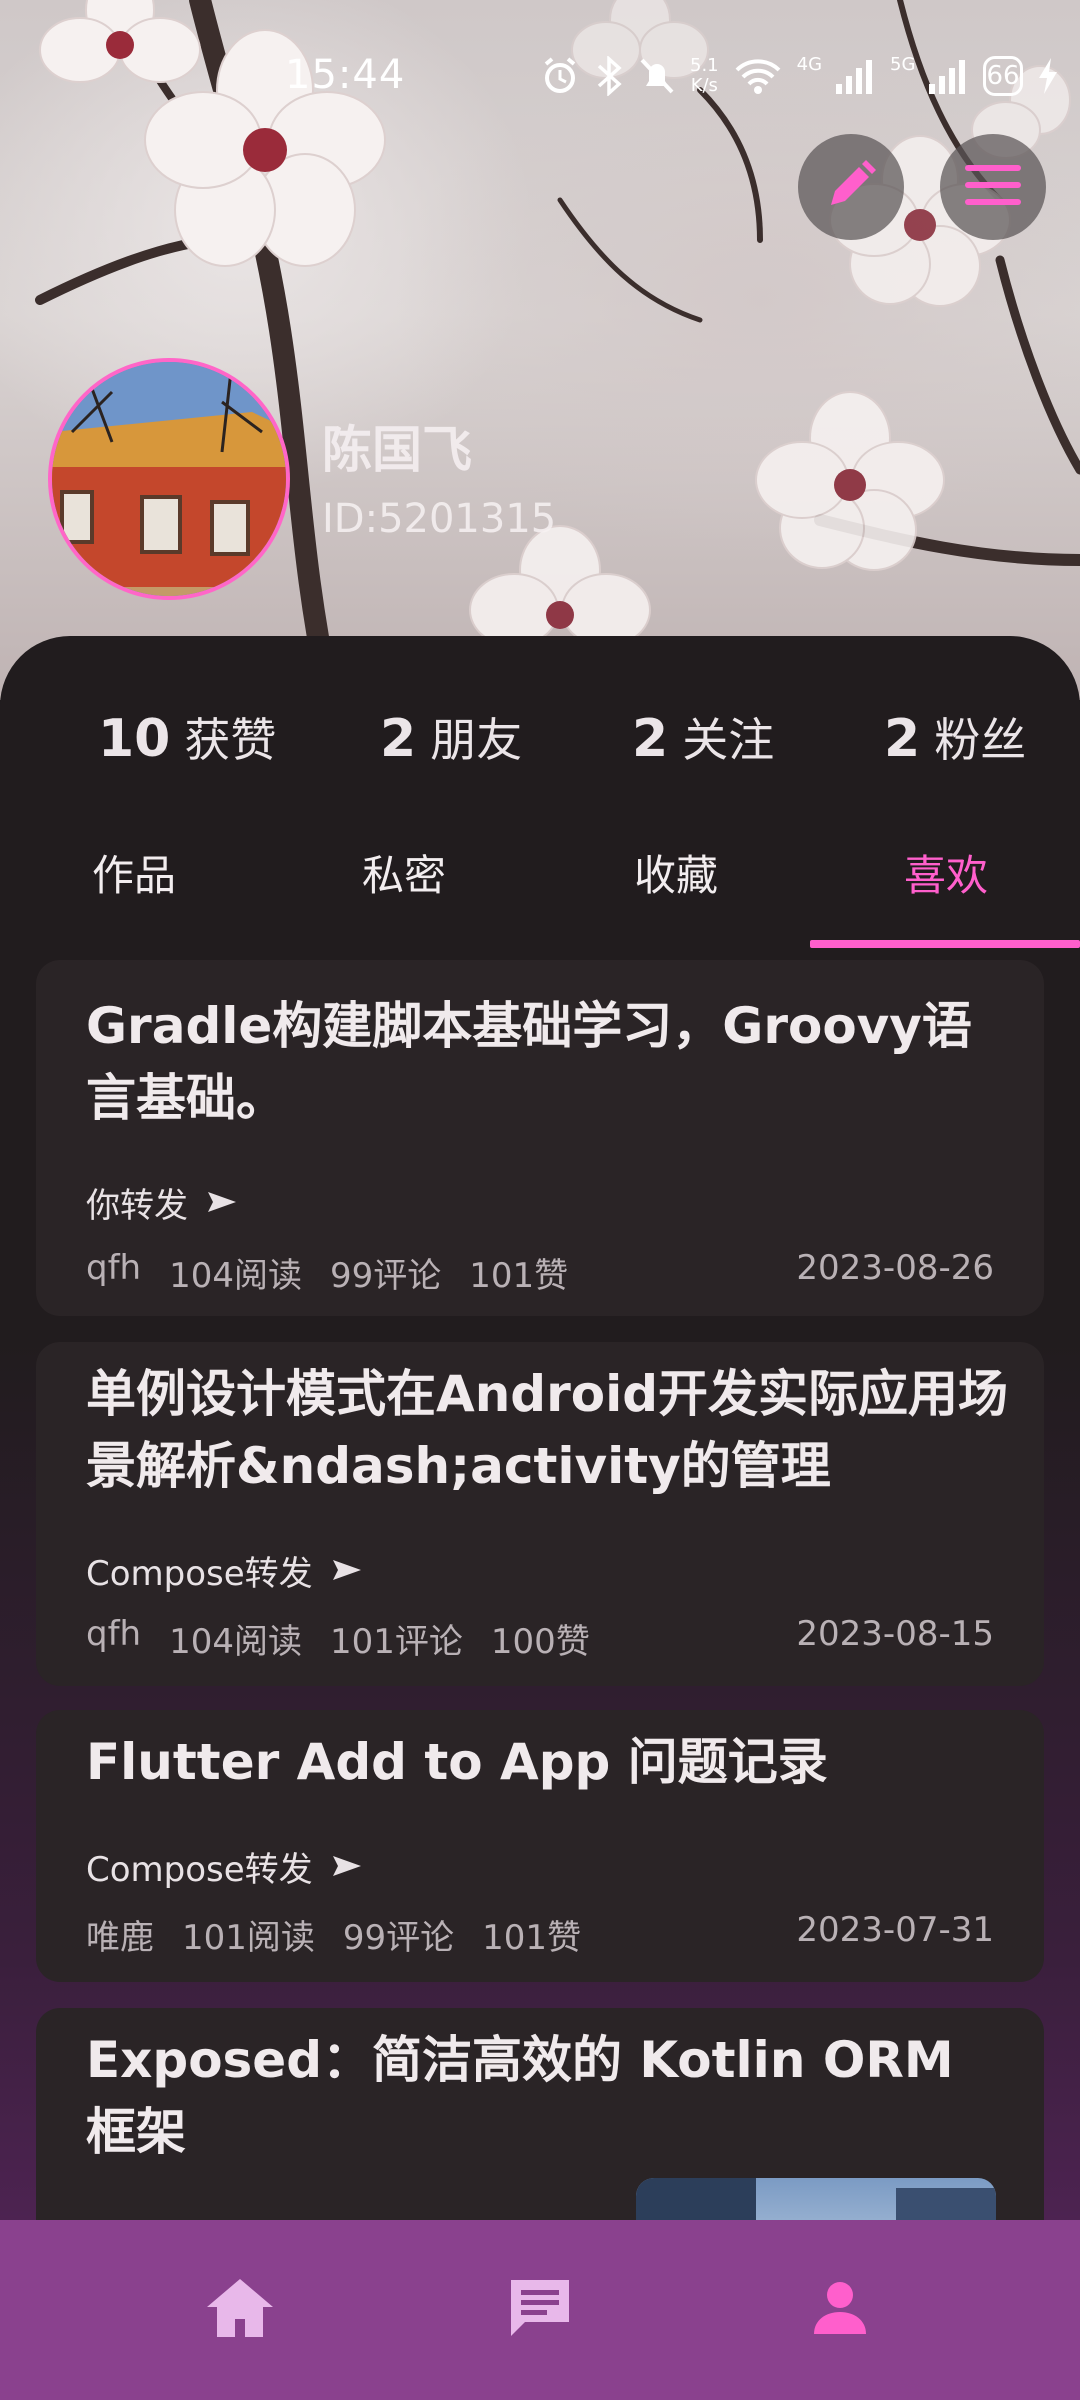  Describe the element at coordinates (540, 1642) in the screenshot. I see `article-likes: 100赞` at that location.